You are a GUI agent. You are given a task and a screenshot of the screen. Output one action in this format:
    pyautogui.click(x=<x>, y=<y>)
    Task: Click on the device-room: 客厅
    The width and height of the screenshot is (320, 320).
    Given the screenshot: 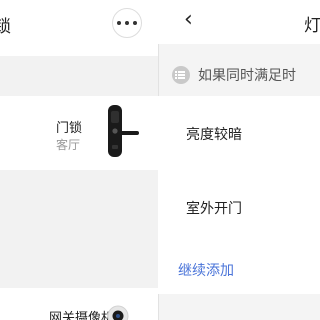 What is the action you would take?
    pyautogui.click(x=68, y=145)
    